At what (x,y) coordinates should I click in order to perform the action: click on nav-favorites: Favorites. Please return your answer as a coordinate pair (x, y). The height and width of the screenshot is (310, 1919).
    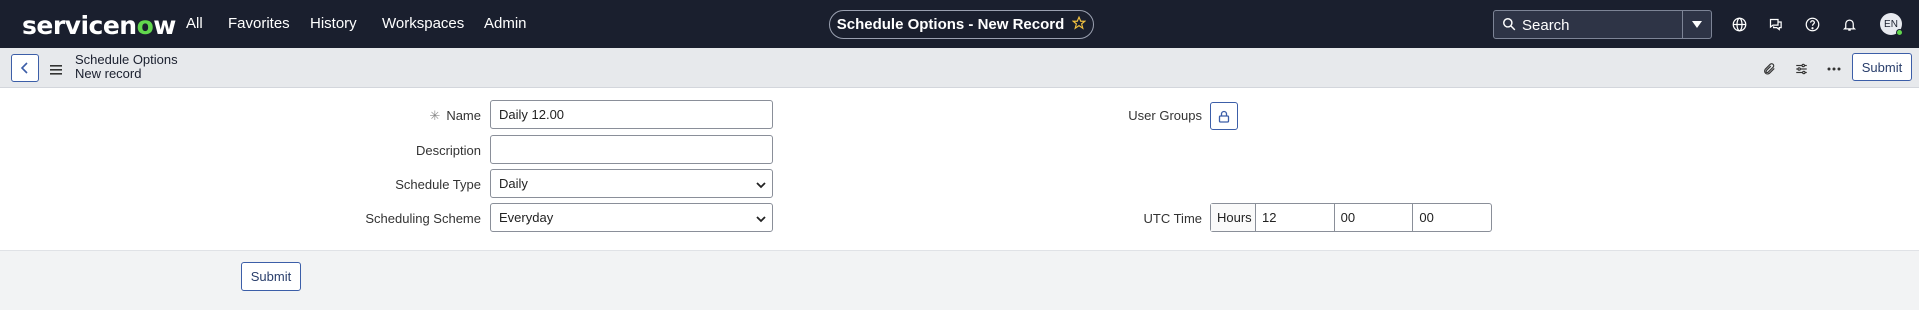
    Looking at the image, I should click on (259, 23).